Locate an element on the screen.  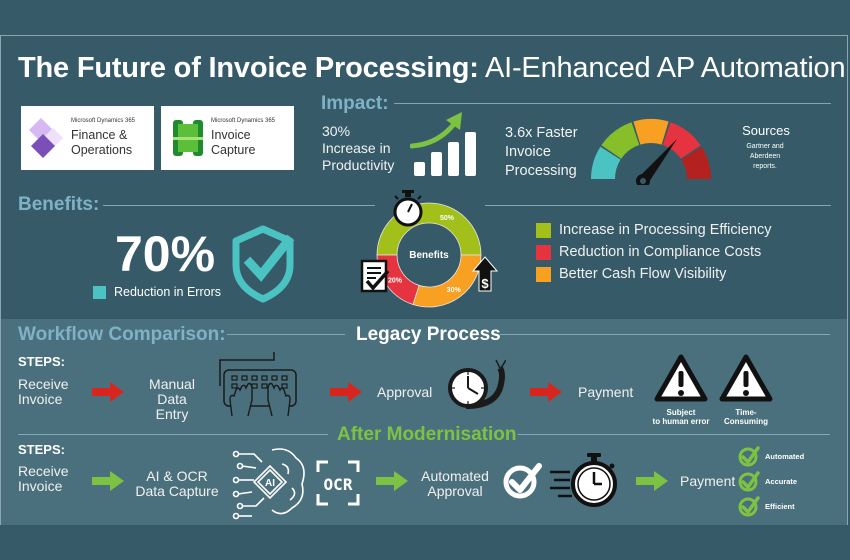
warning-line-1: Subject is located at coordinates (681, 412).